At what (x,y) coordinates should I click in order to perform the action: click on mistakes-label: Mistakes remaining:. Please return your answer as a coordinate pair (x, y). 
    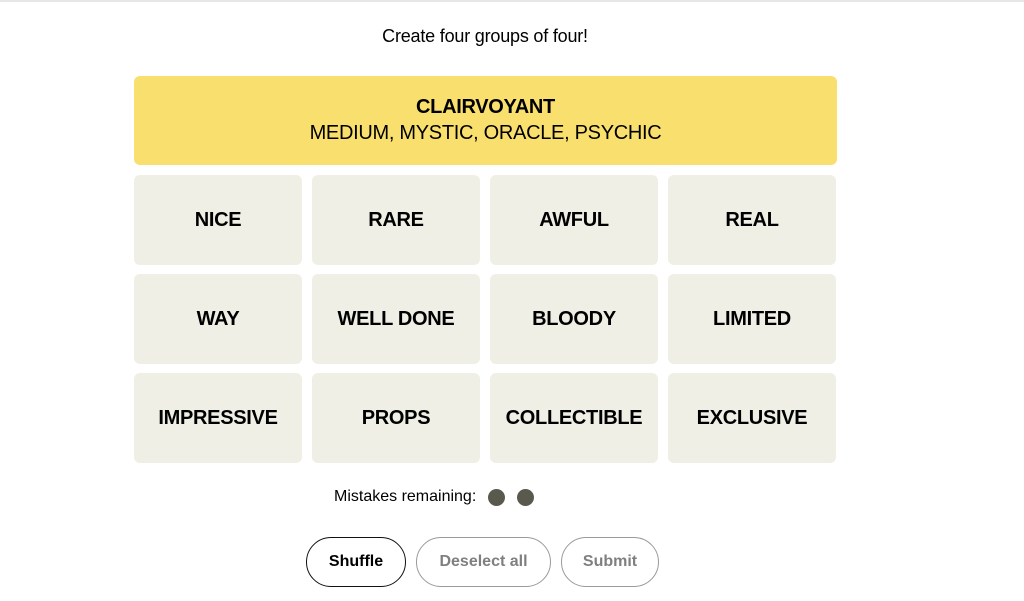
    Looking at the image, I should click on (405, 496).